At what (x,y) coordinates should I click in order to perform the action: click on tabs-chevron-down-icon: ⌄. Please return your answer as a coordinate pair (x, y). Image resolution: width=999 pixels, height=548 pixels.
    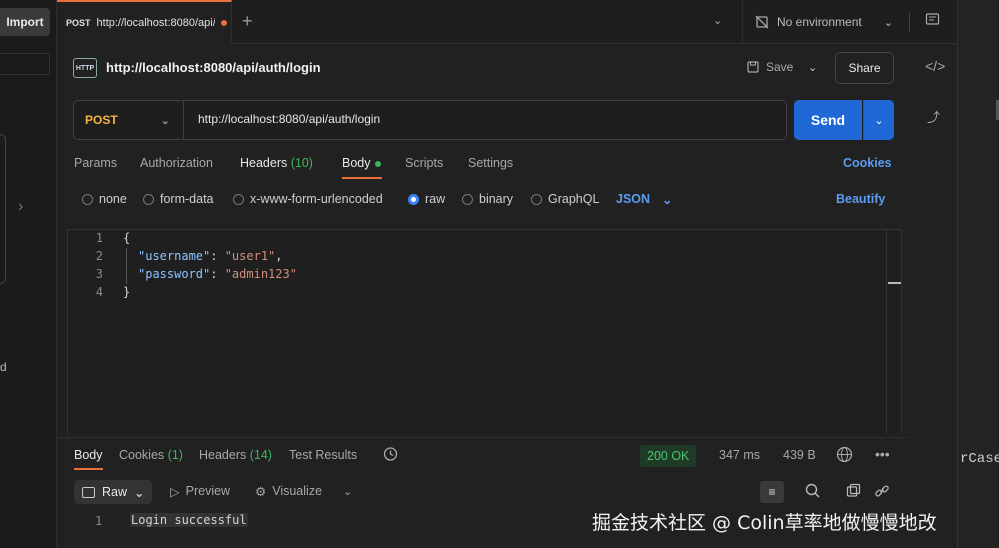
    Looking at the image, I should click on (717, 20).